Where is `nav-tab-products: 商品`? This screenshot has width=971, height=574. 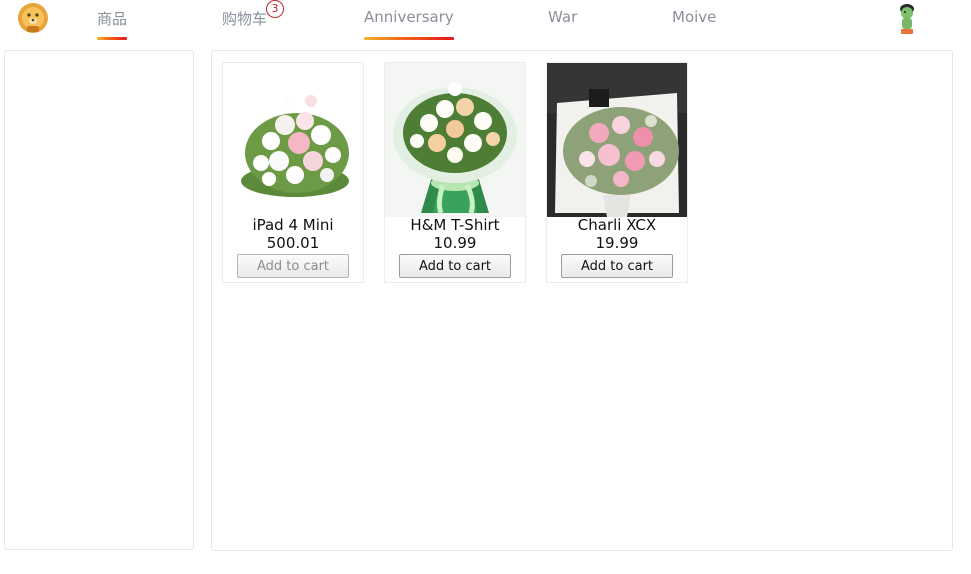
nav-tab-products: 商品 is located at coordinates (112, 24).